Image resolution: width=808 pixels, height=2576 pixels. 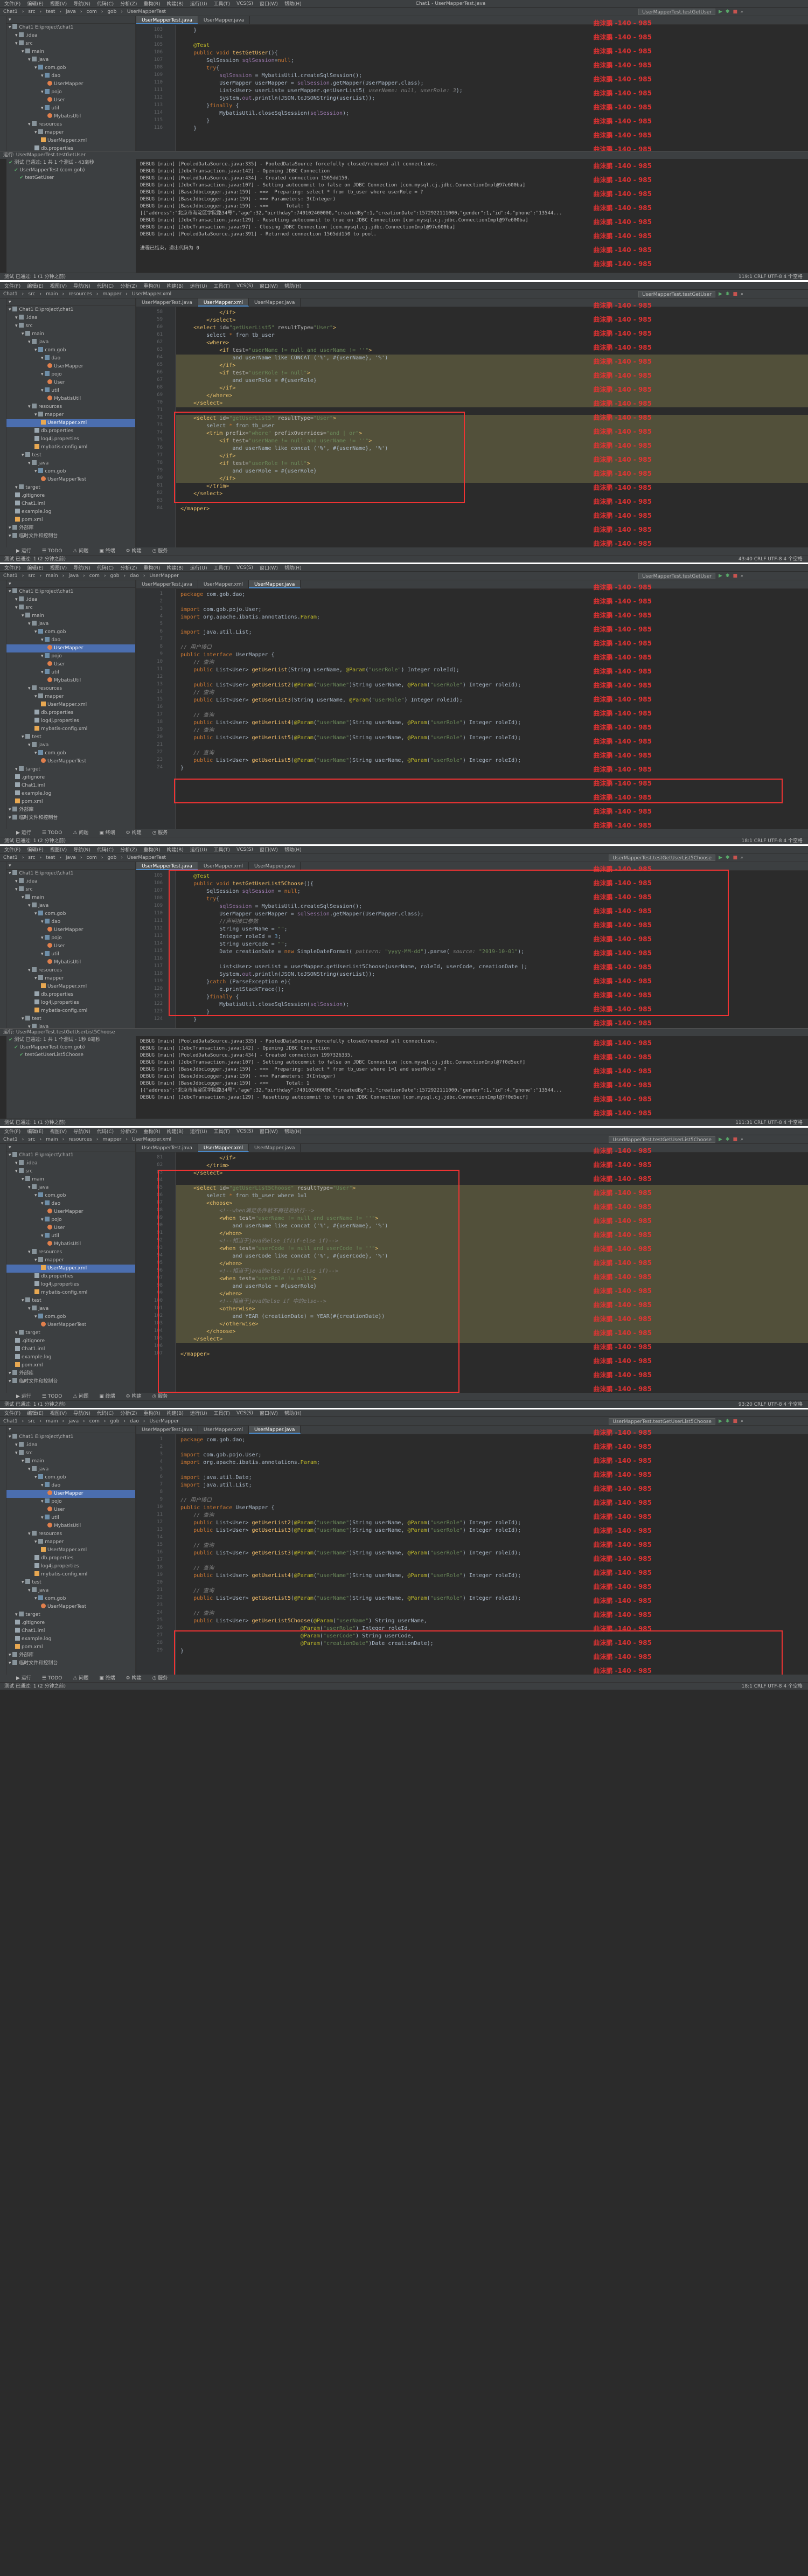 I want to click on project-tree-item: ▾ util, so click(x=70, y=109).